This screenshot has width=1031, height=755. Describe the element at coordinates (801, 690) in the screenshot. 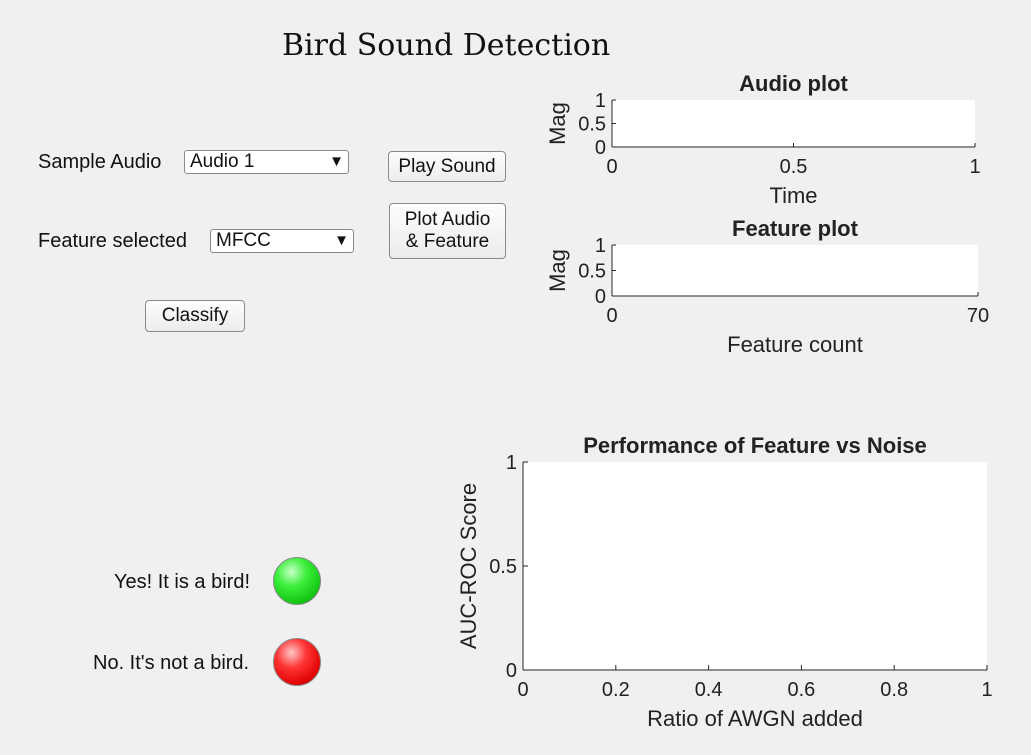

I see `x-tick-label: 0.6` at that location.